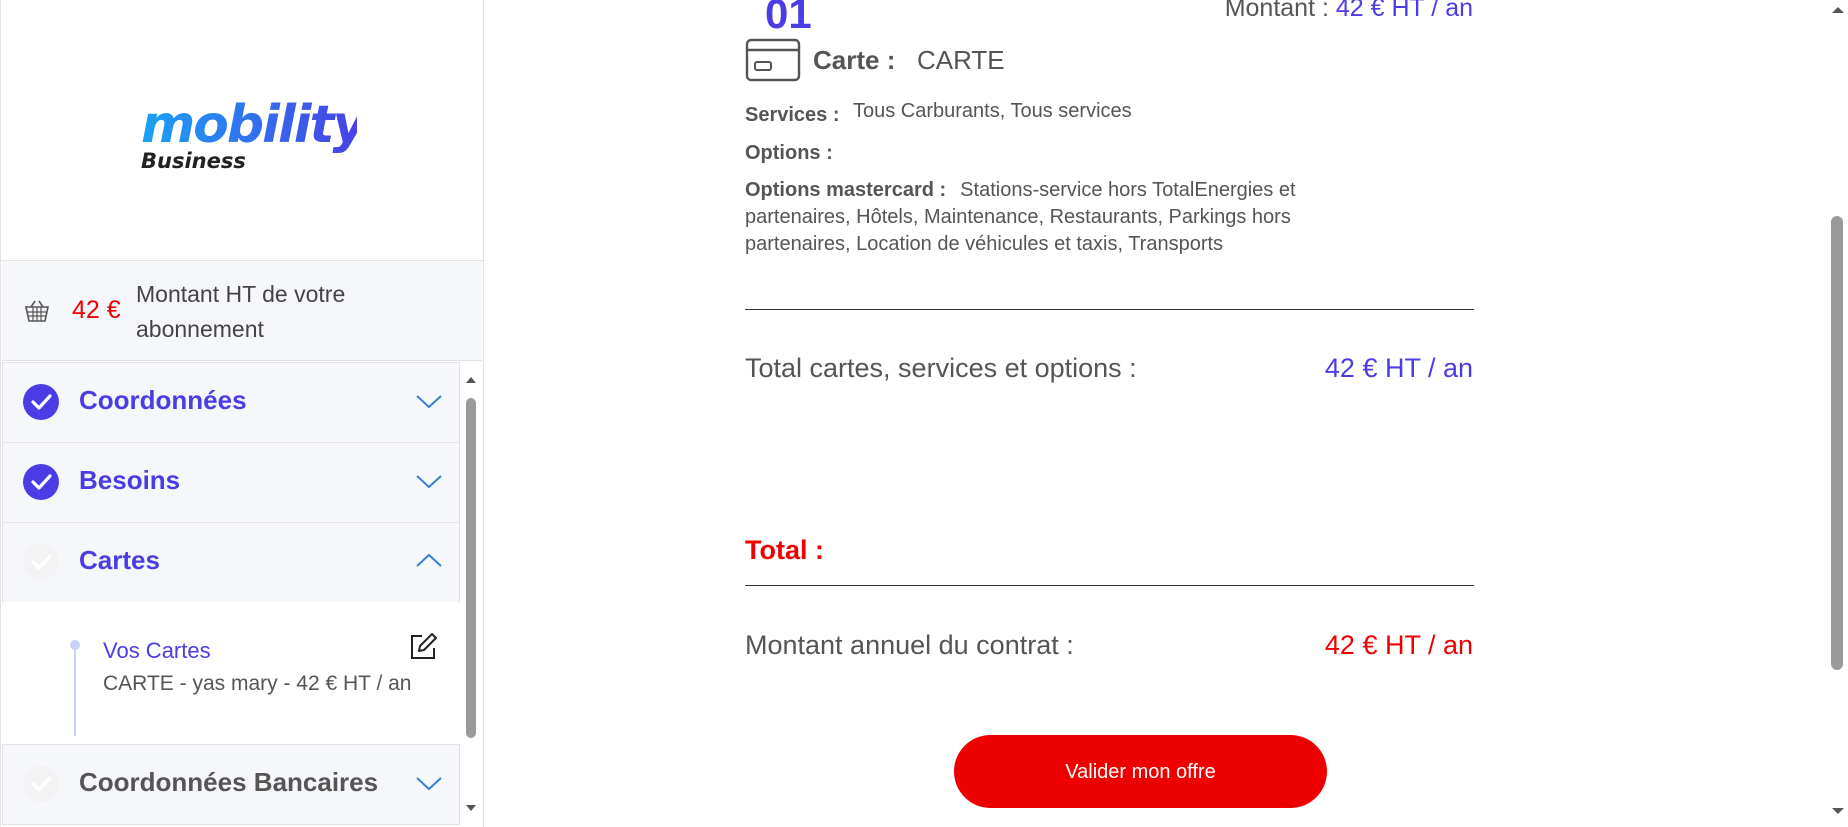 The width and height of the screenshot is (1848, 827). I want to click on edit-icon, so click(423, 647).